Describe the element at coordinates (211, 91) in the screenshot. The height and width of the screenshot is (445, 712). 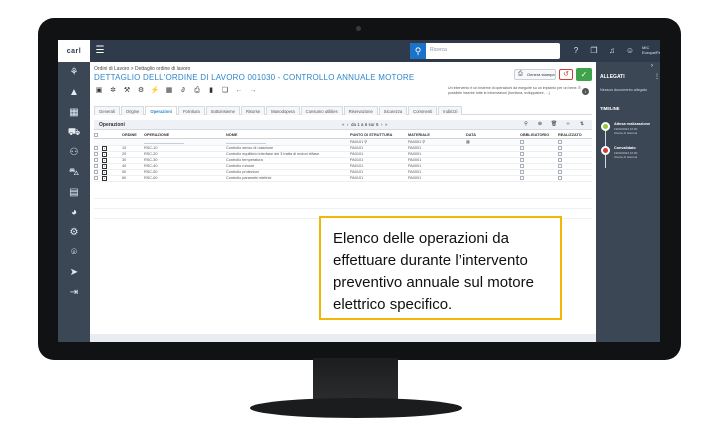
I see `chart-icon: ▮` at that location.